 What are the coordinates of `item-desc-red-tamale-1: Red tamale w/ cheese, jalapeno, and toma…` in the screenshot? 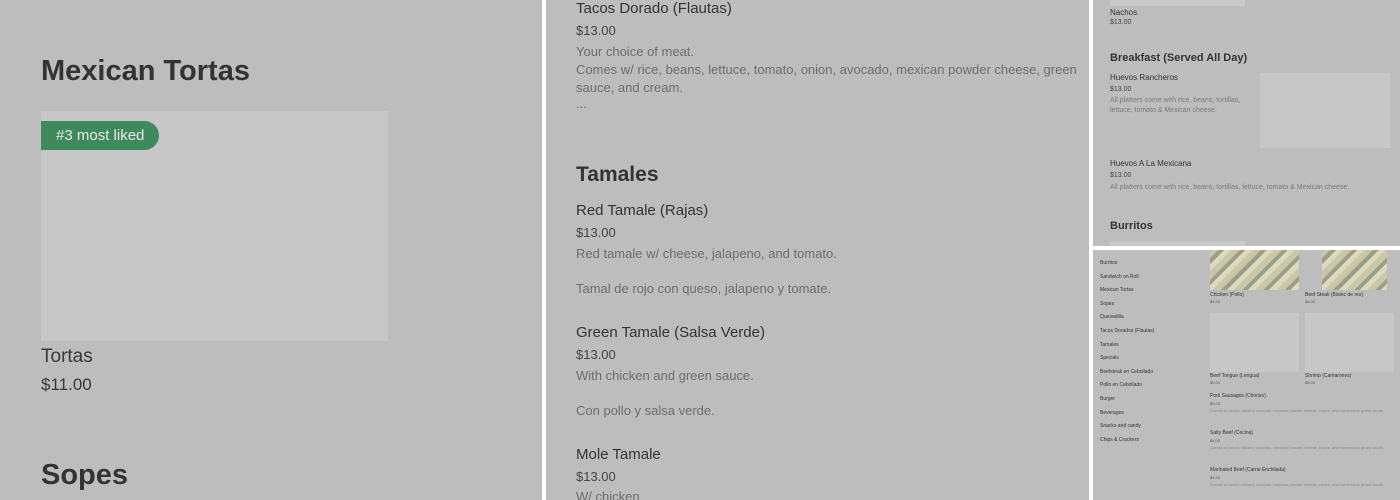 It's located at (706, 253).